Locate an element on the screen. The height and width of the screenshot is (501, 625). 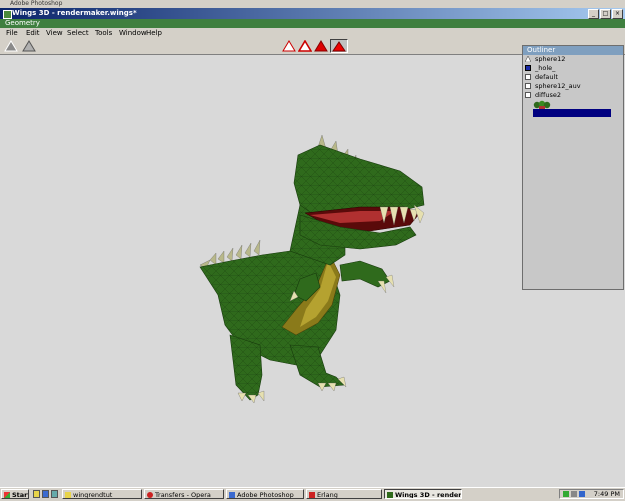
object-icon is located at coordinates (528, 59).